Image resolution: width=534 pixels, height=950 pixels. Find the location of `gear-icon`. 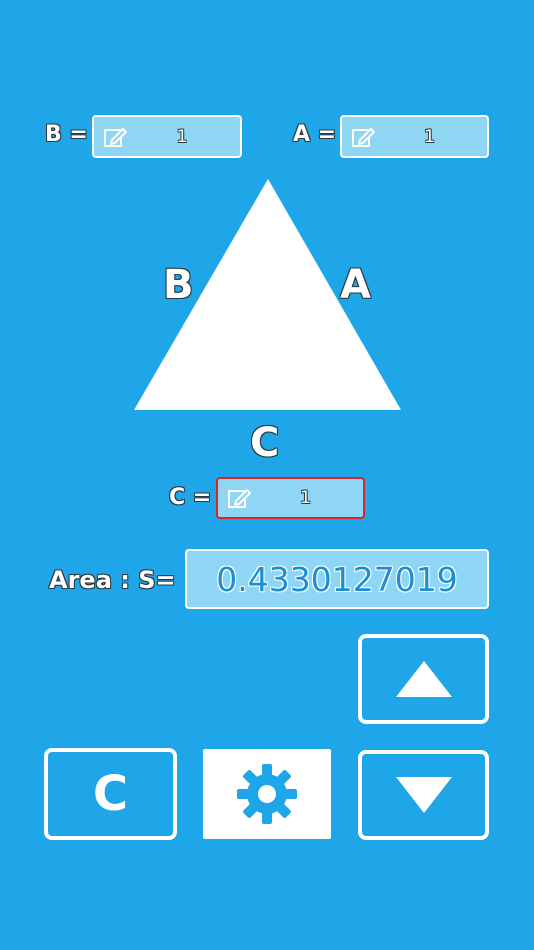

gear-icon is located at coordinates (267, 794).